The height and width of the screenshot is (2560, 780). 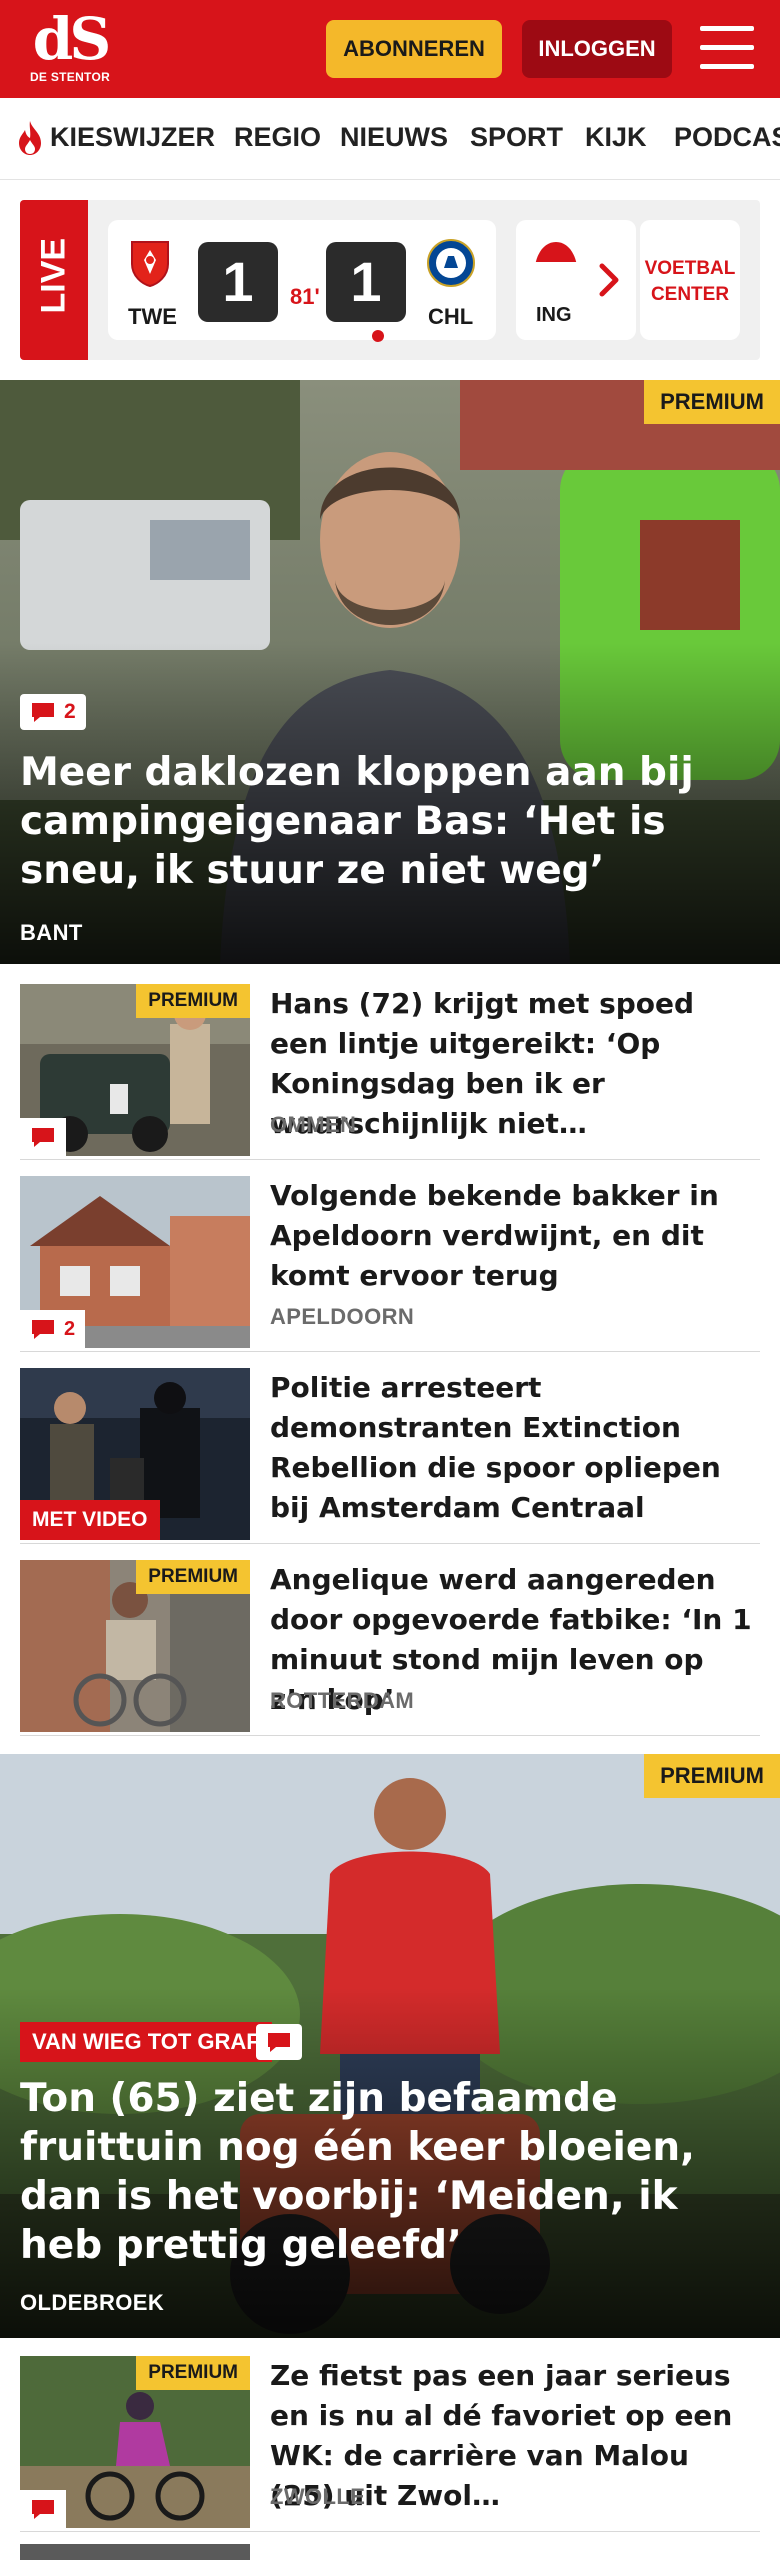 I want to click on match-card: TWE 1 81' 1 CHL, so click(x=302, y=281).